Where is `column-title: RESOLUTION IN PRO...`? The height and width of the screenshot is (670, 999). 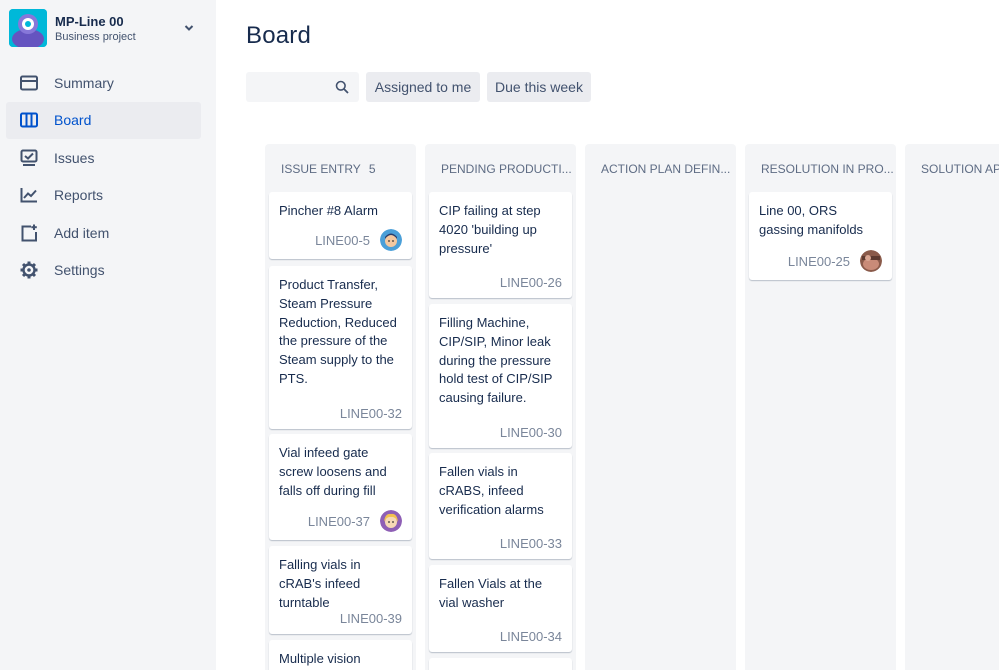 column-title: RESOLUTION IN PRO... is located at coordinates (827, 169).